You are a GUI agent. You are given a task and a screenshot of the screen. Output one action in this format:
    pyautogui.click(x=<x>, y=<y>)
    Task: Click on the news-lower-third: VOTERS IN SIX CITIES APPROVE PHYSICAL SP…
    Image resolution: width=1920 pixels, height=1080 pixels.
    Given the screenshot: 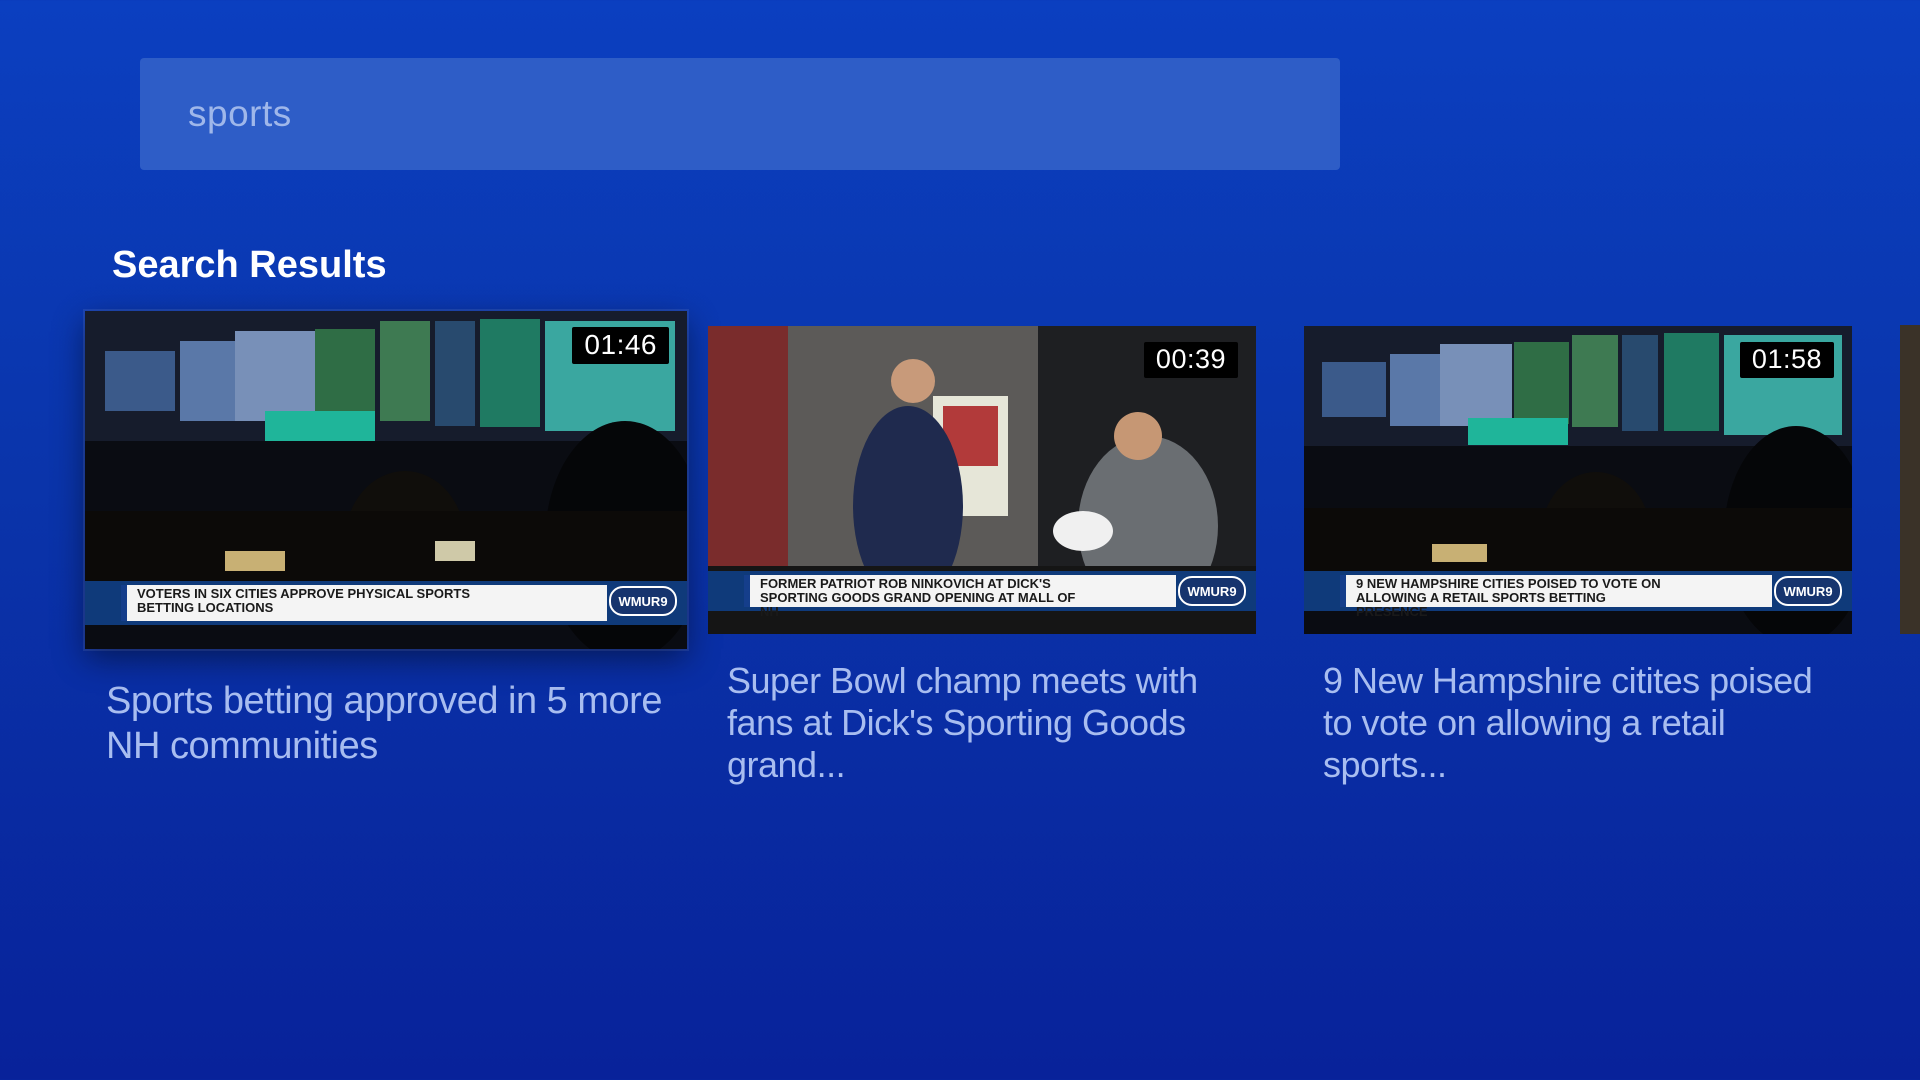 What is the action you would take?
    pyautogui.click(x=386, y=603)
    